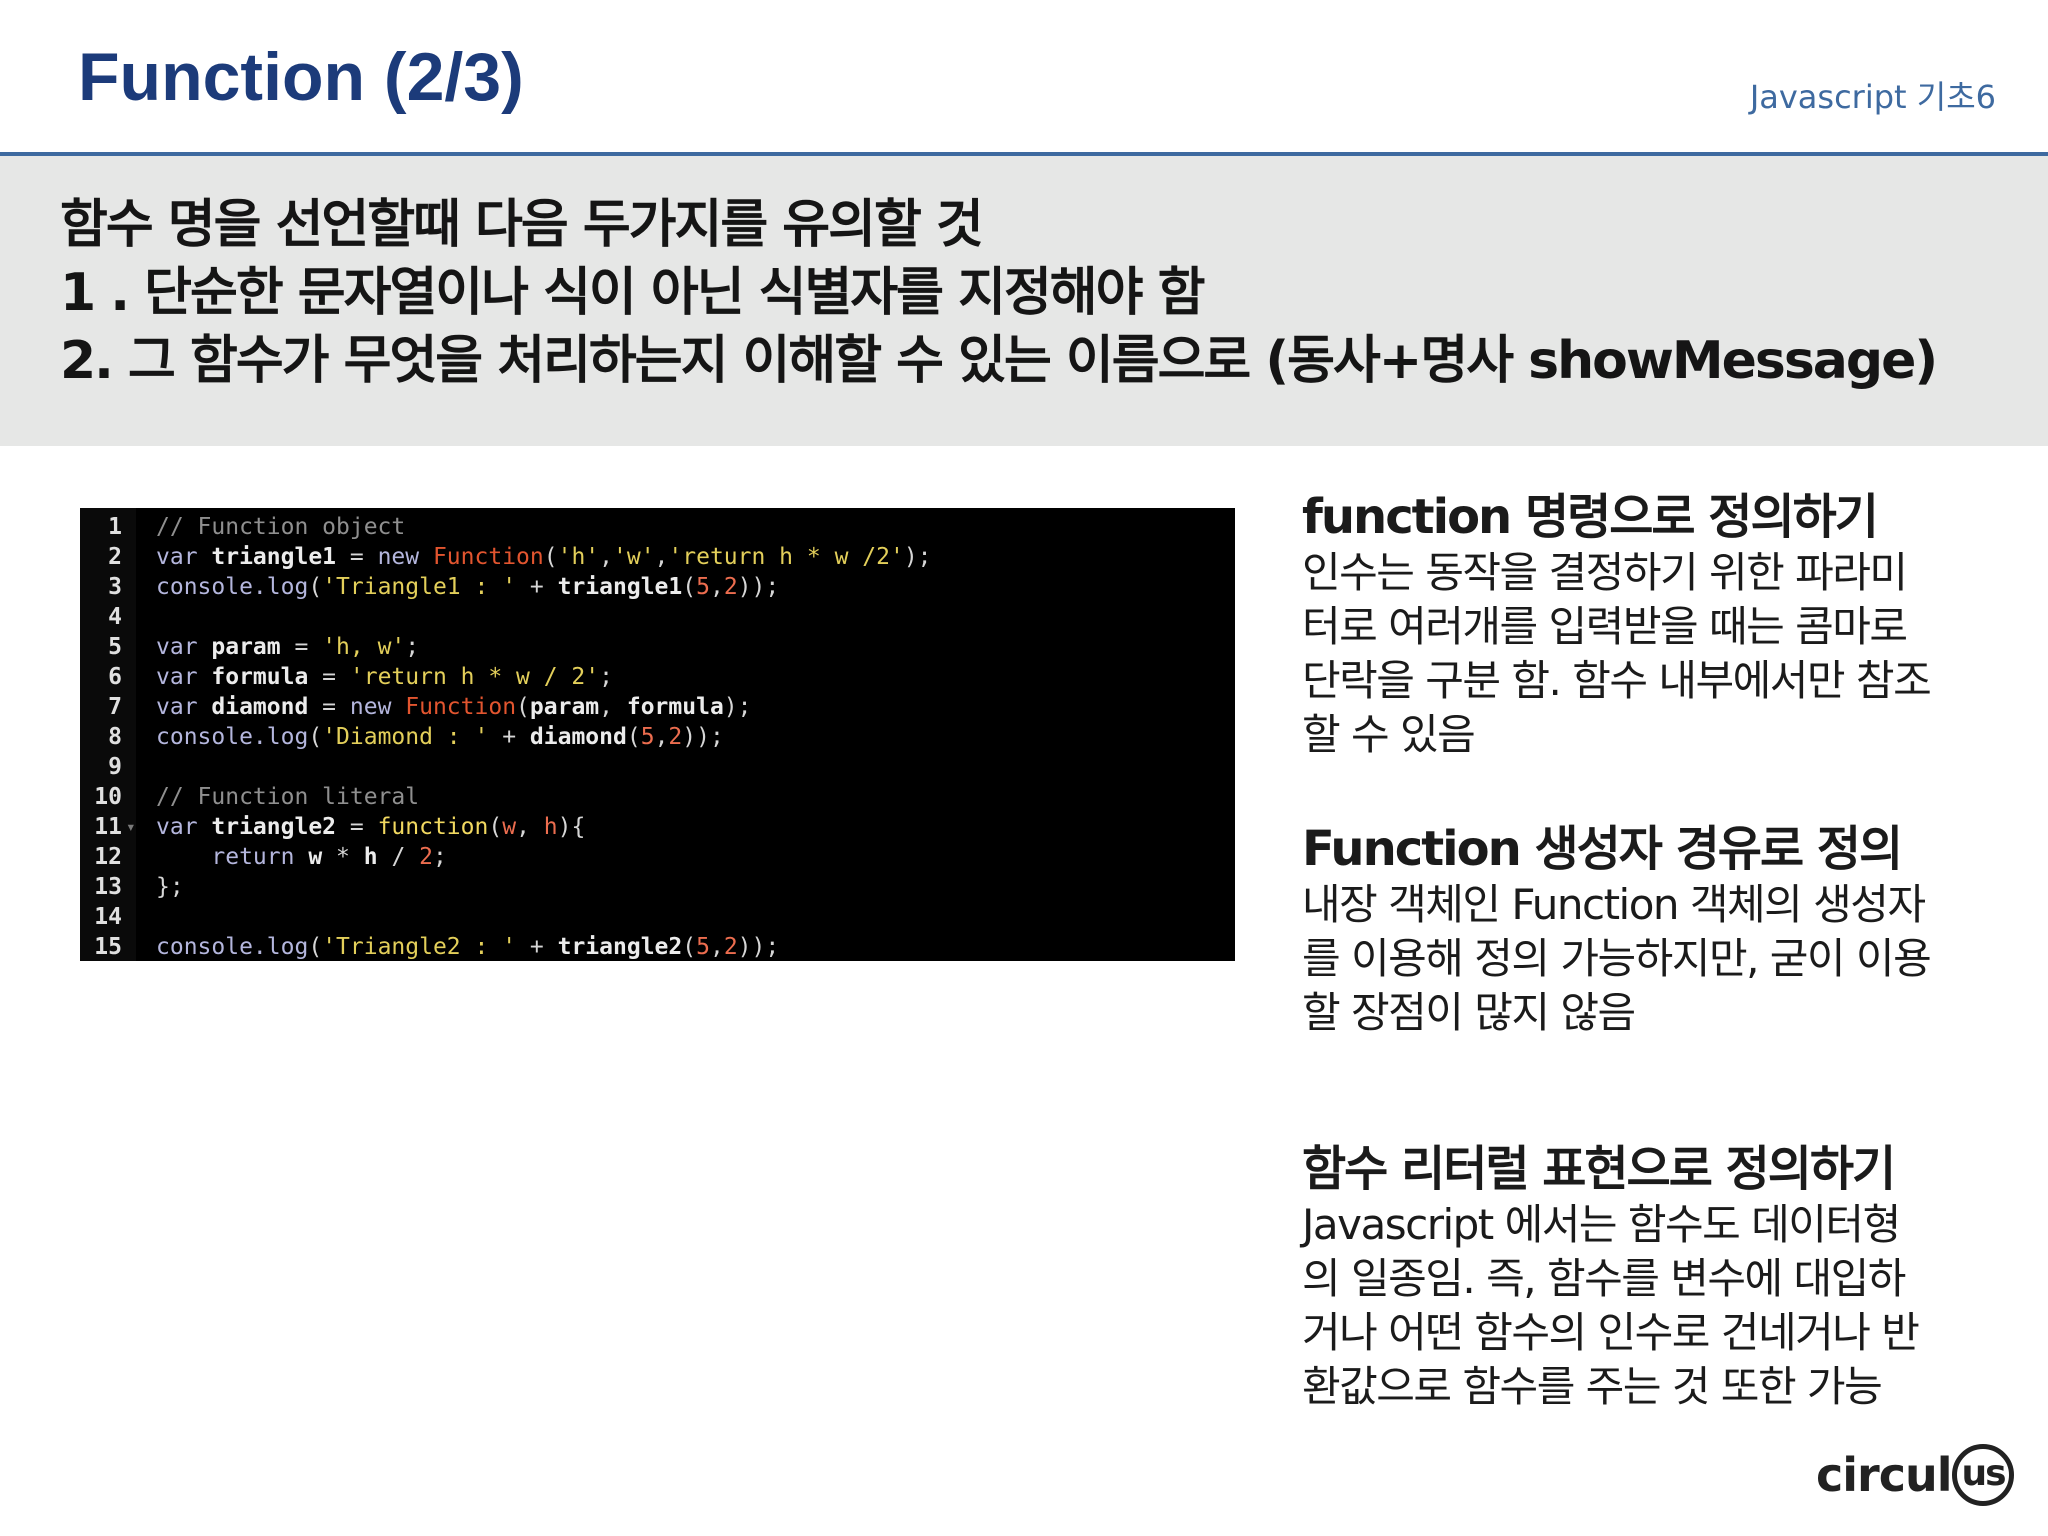 Image resolution: width=2048 pixels, height=1536 pixels. Describe the element at coordinates (657, 797) in the screenshot. I see `code-line: 10 // Function literal` at that location.